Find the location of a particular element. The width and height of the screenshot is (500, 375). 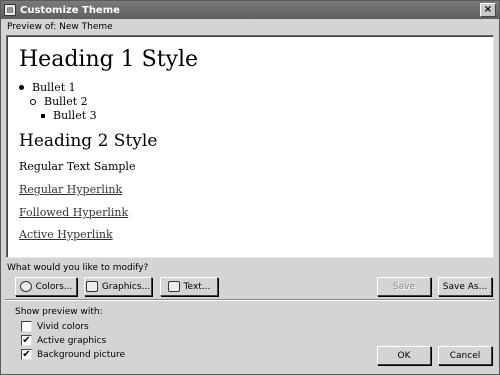

cancel-button: Cancel is located at coordinates (465, 355).